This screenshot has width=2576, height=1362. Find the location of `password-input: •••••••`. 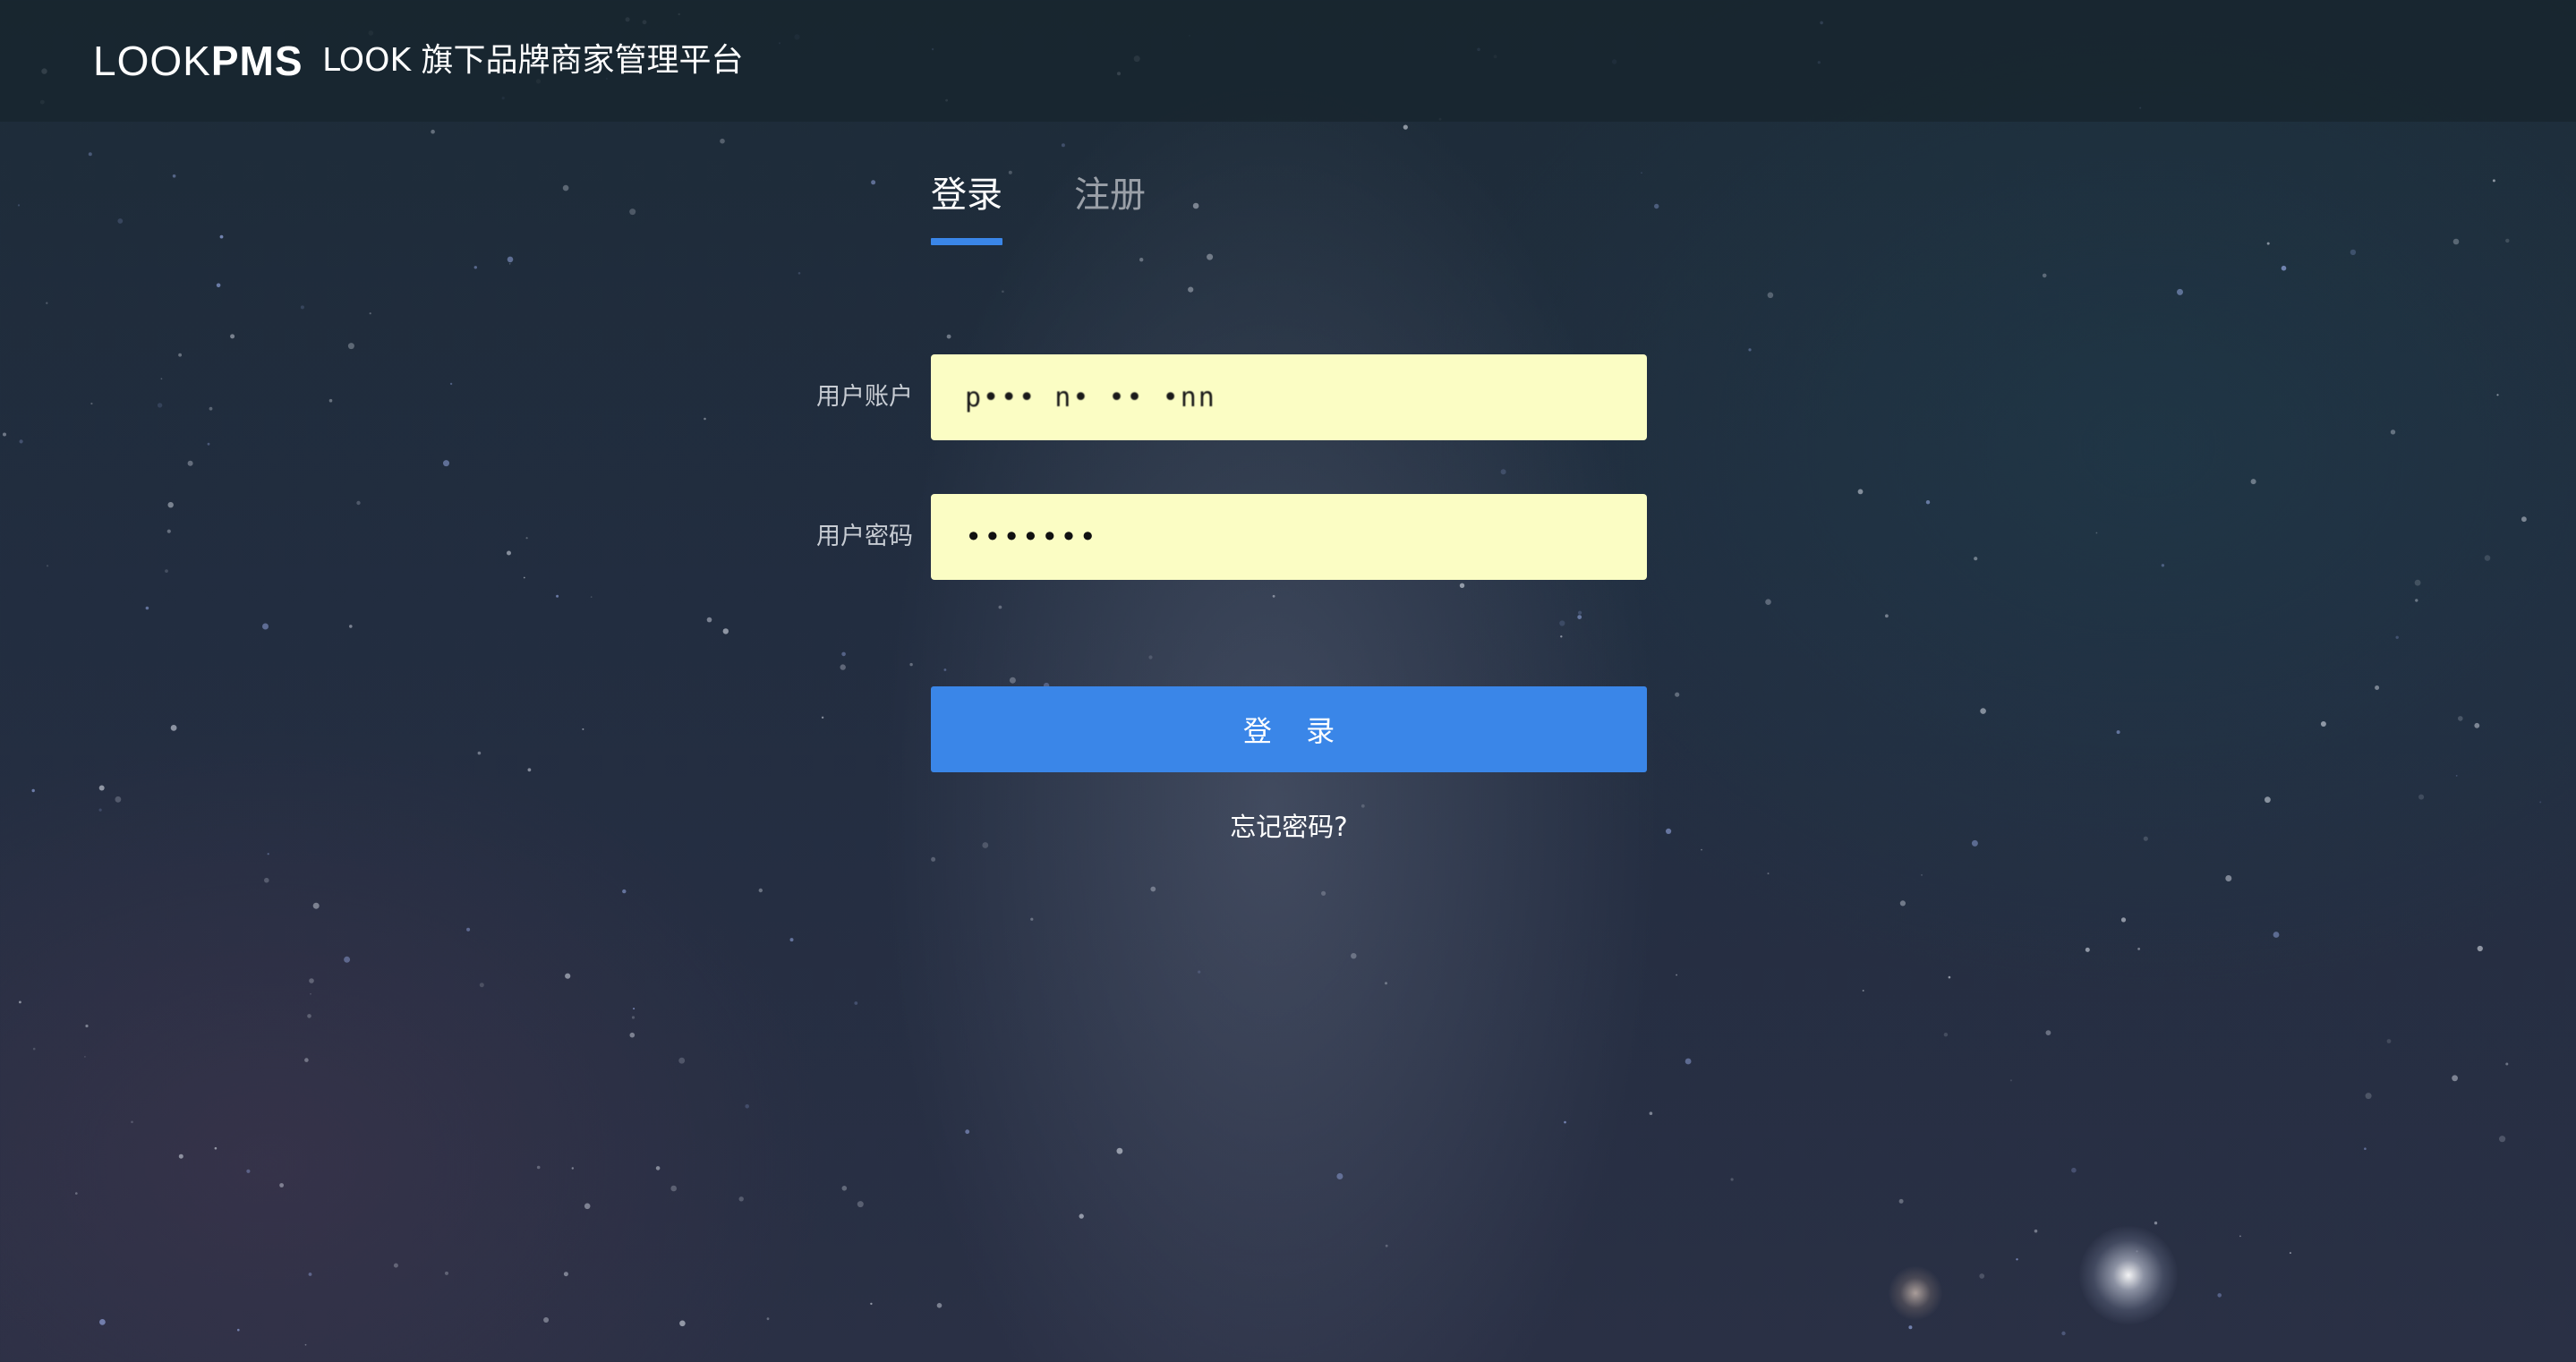

password-input: ••••••• is located at coordinates (1289, 537).